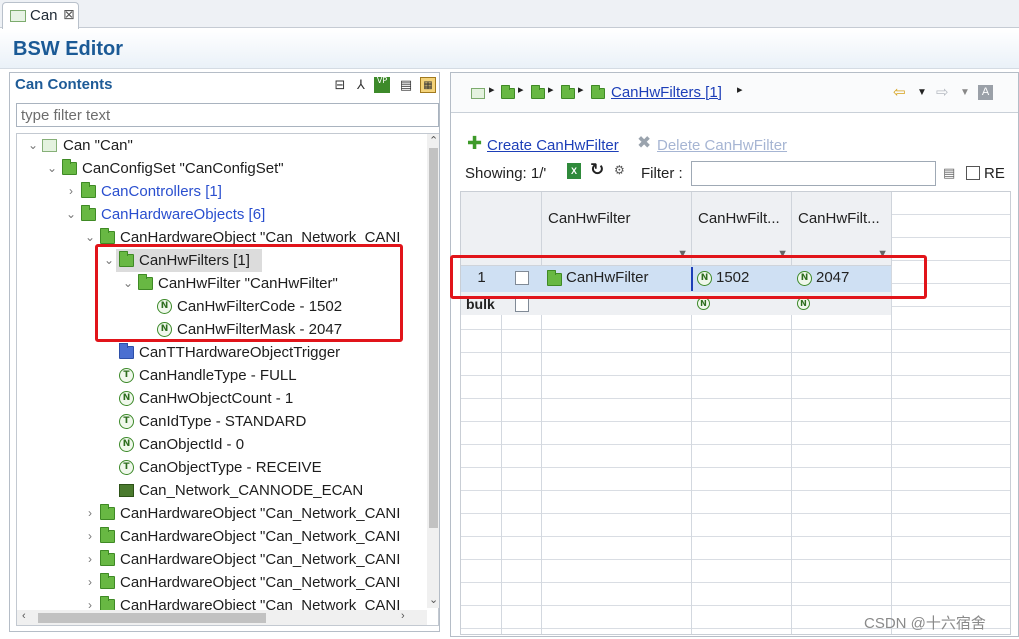 The image size is (1019, 639). I want to click on breadcrumb-current: CanHwFilters [1], so click(666, 92).